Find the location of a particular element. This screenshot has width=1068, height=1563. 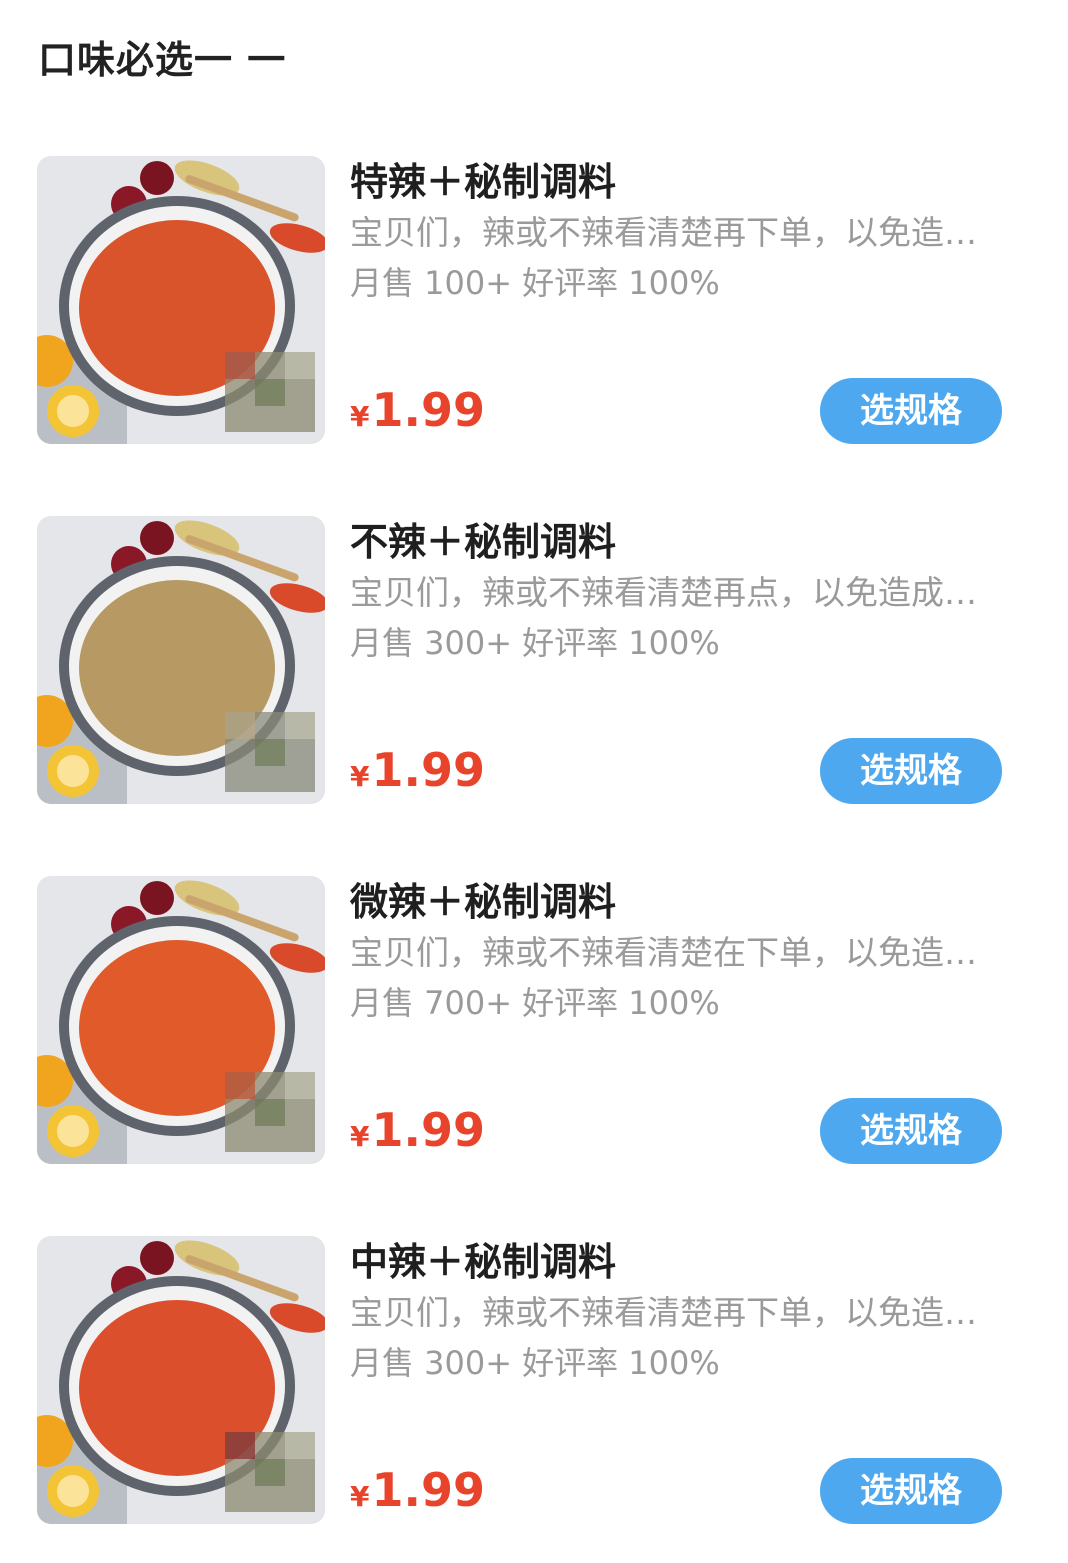

product-name: 不辣＋秘制调料 is located at coordinates (483, 542).